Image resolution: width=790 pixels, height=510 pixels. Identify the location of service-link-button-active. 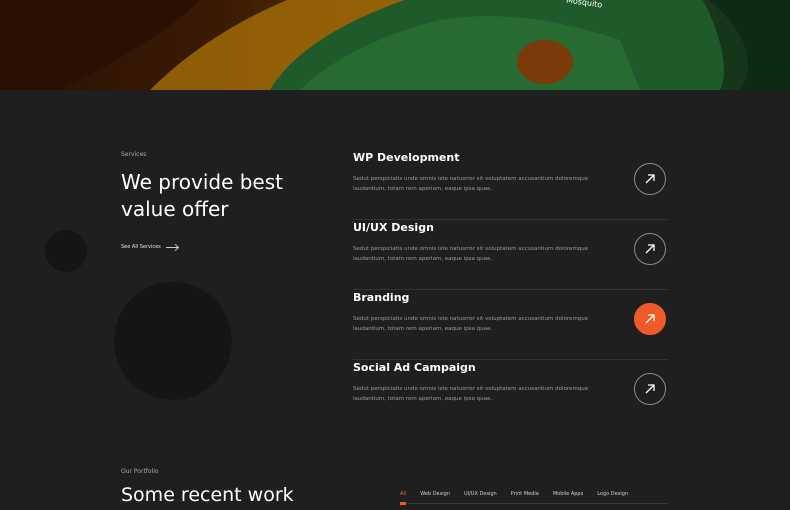
(650, 319).